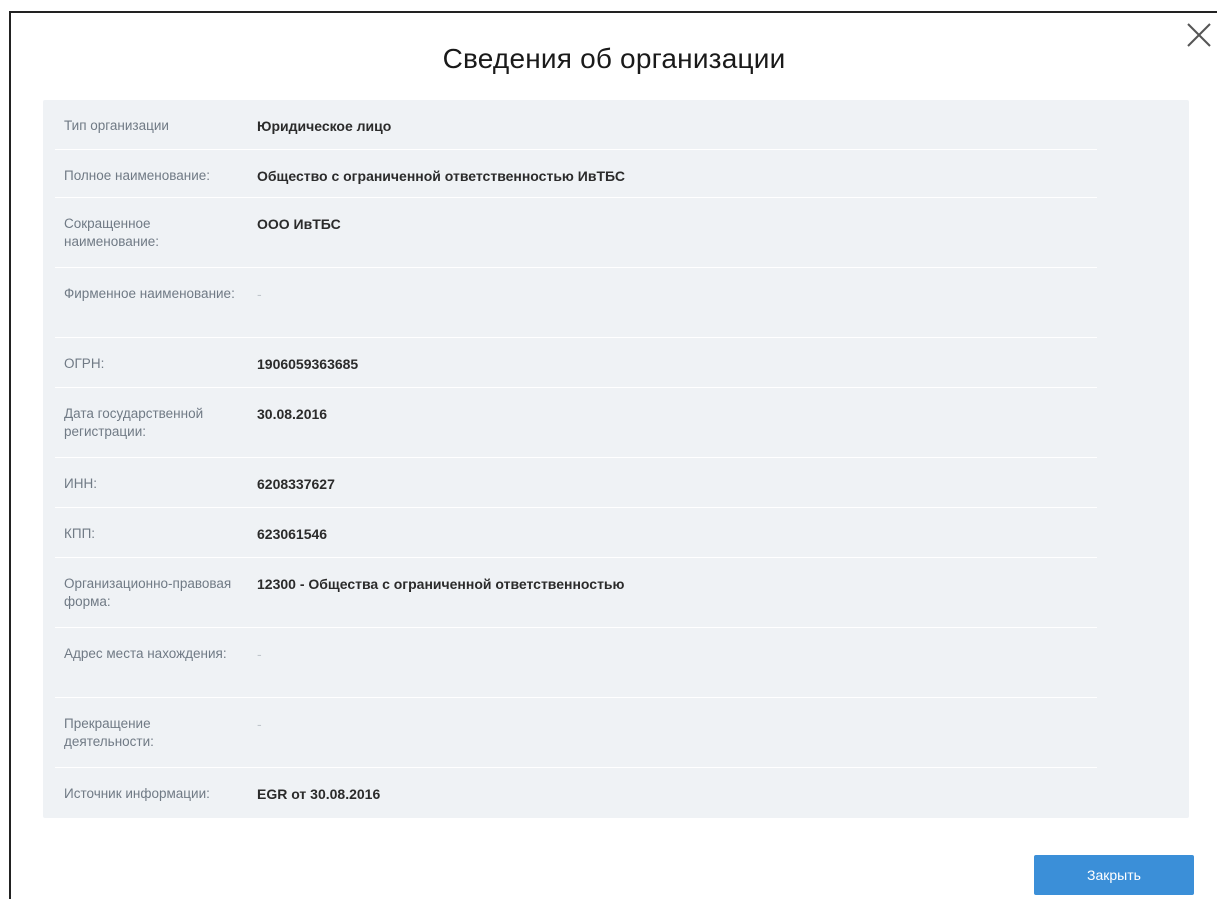 Image resolution: width=1217 pixels, height=899 pixels. What do you see at coordinates (576, 125) in the screenshot?
I see `info-row-org-type: Тип организации Юридическое лицо` at bounding box center [576, 125].